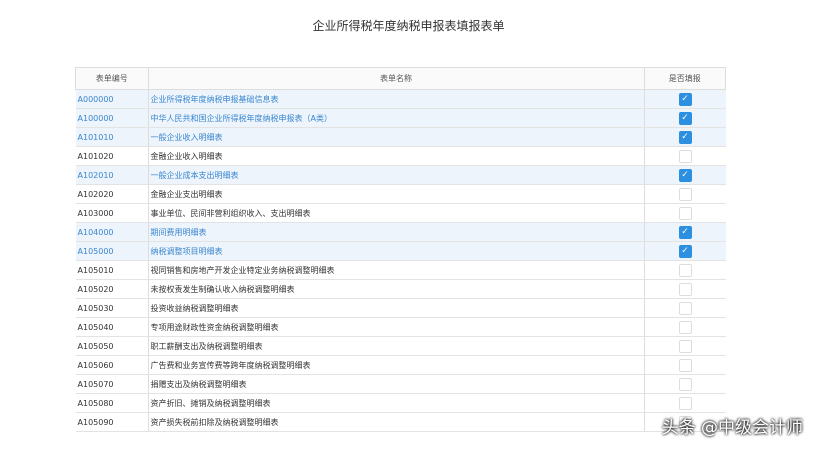  Describe the element at coordinates (112, 422) in the screenshot. I see `form-code: A105090` at that location.